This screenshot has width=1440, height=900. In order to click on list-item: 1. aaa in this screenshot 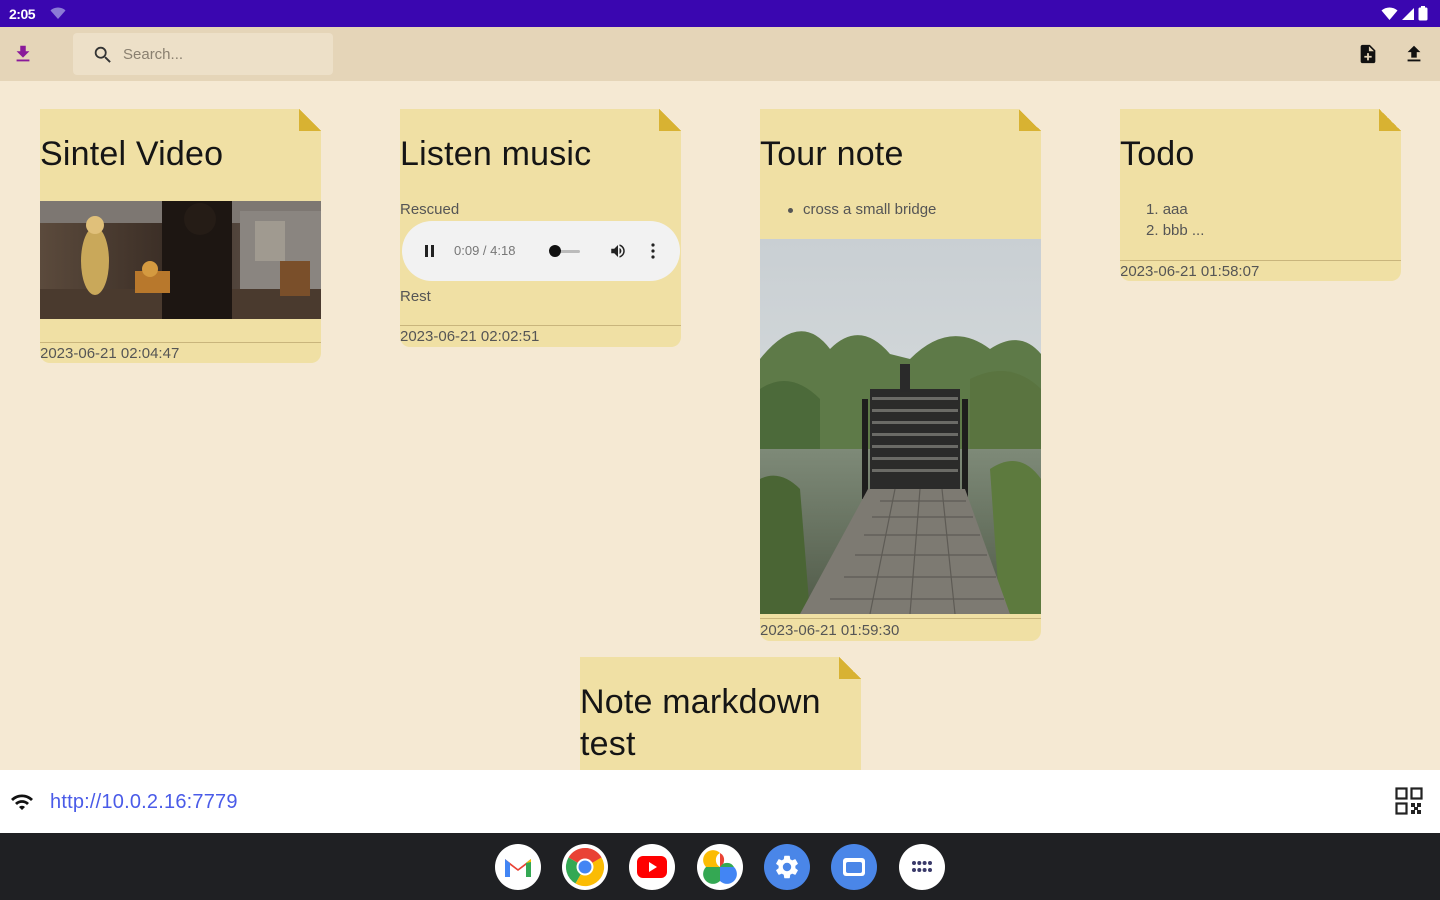, I will do `click(1167, 209)`.